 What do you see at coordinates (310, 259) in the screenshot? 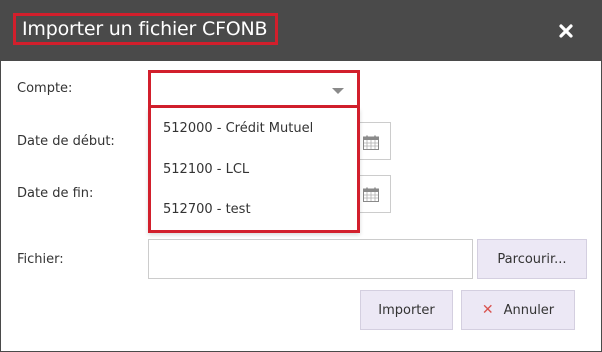
I see `file-input` at bounding box center [310, 259].